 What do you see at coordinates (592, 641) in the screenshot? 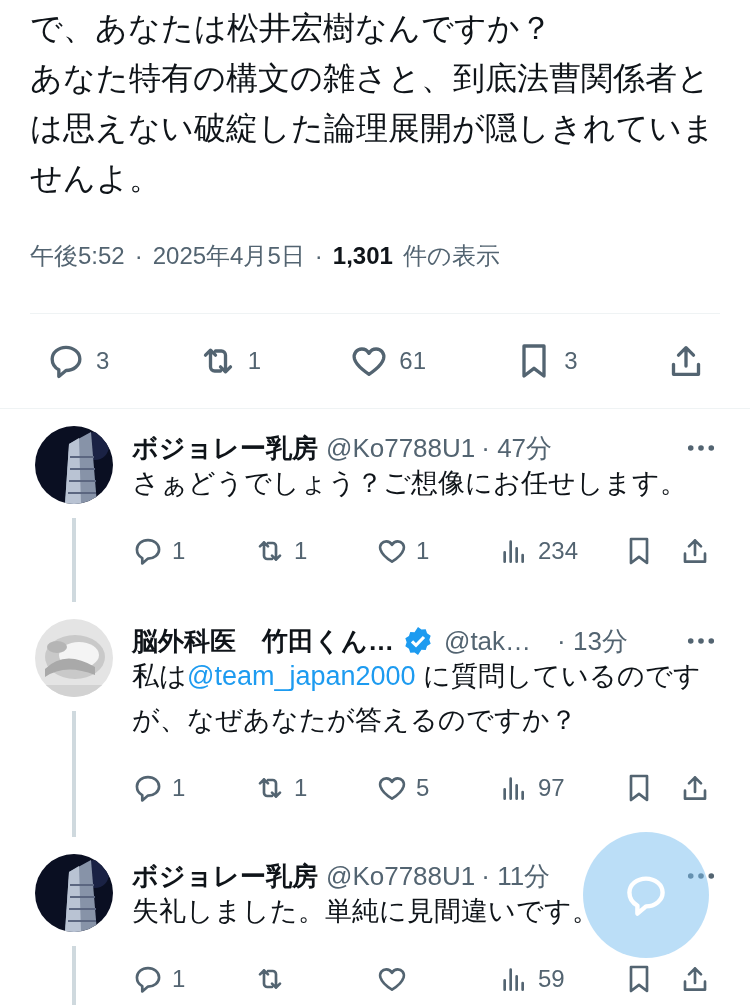
I see `post-time: · 13分` at bounding box center [592, 641].